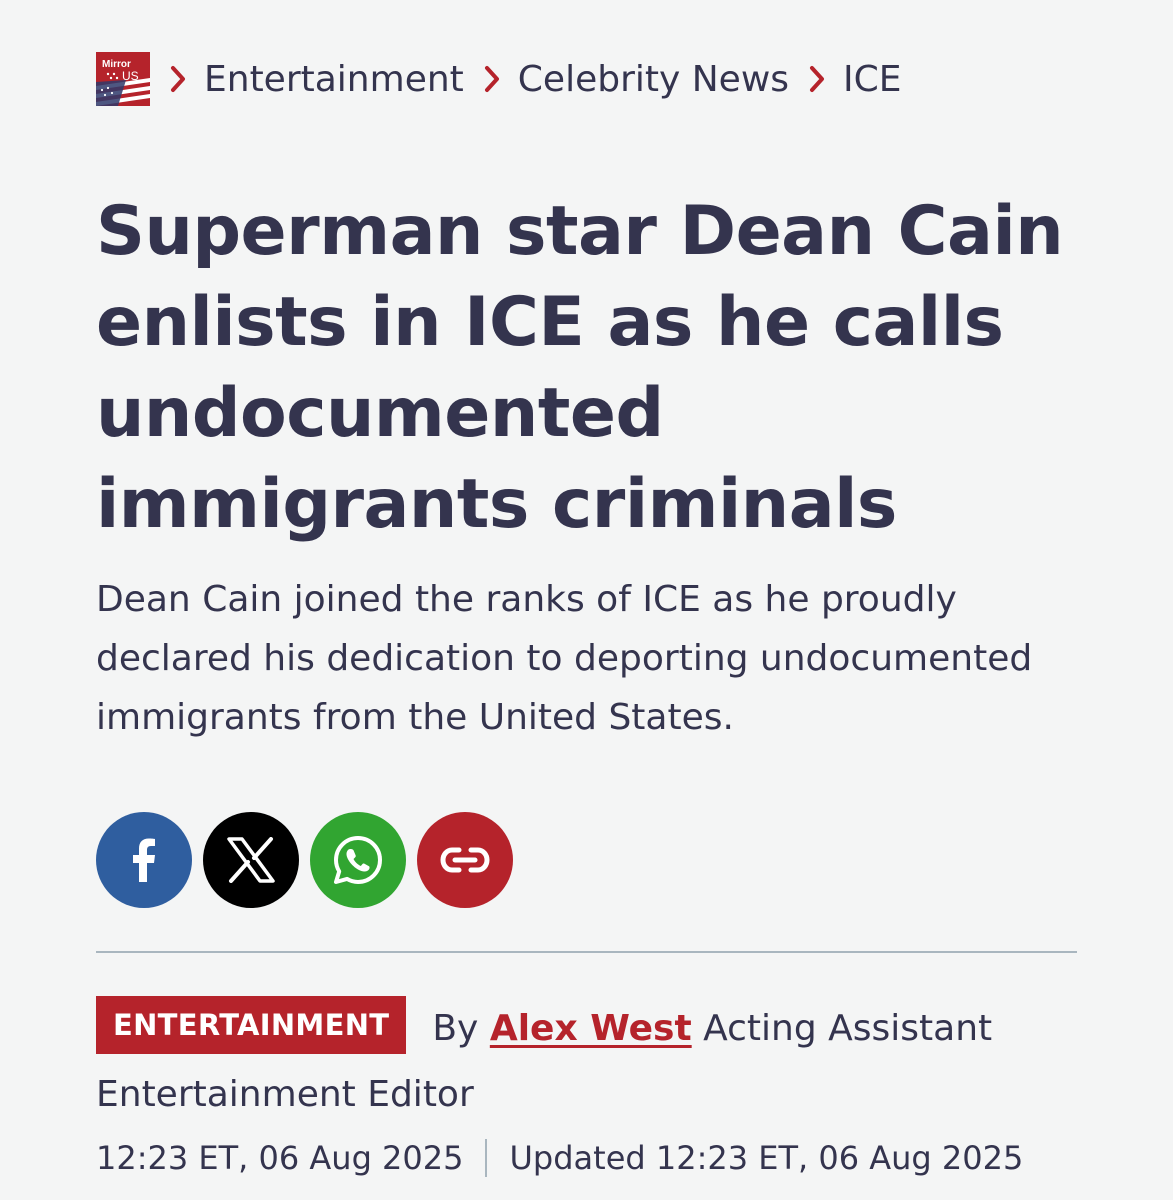  I want to click on whatsapp-icon, so click(358, 860).